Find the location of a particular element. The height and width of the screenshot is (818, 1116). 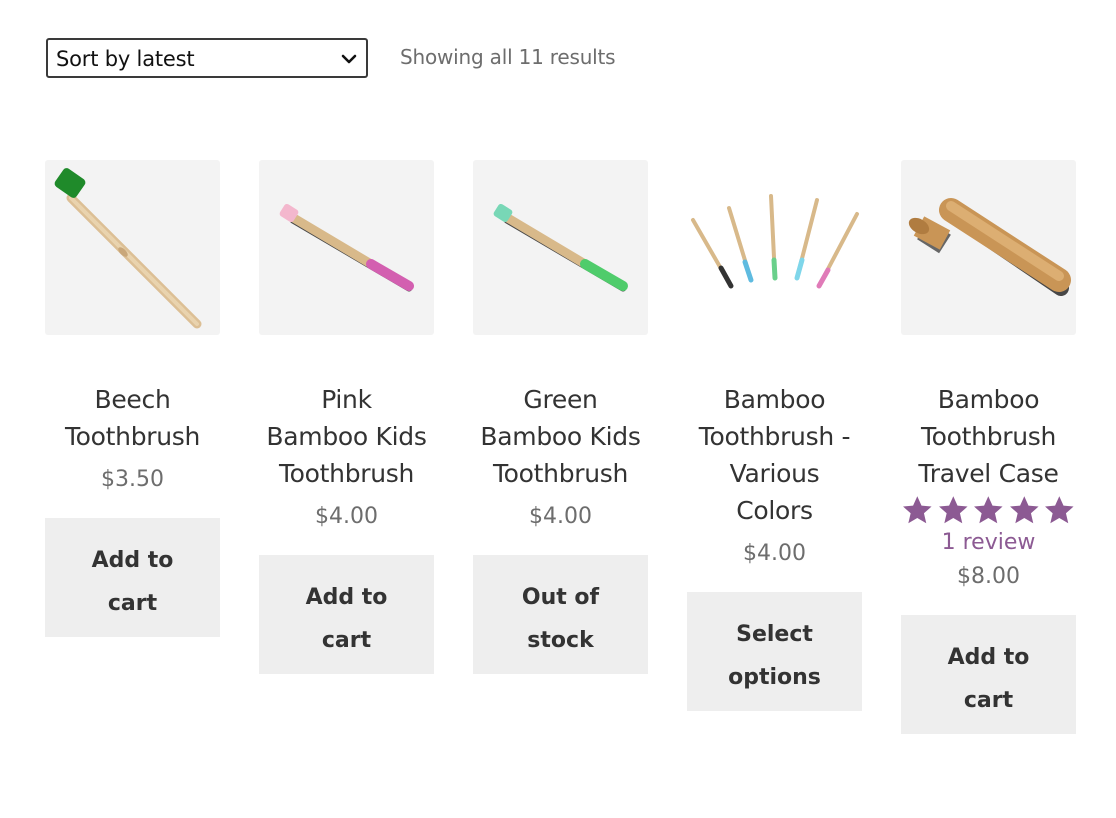

product-image-pink-bamboo-kids-toothbrush is located at coordinates (346, 247).